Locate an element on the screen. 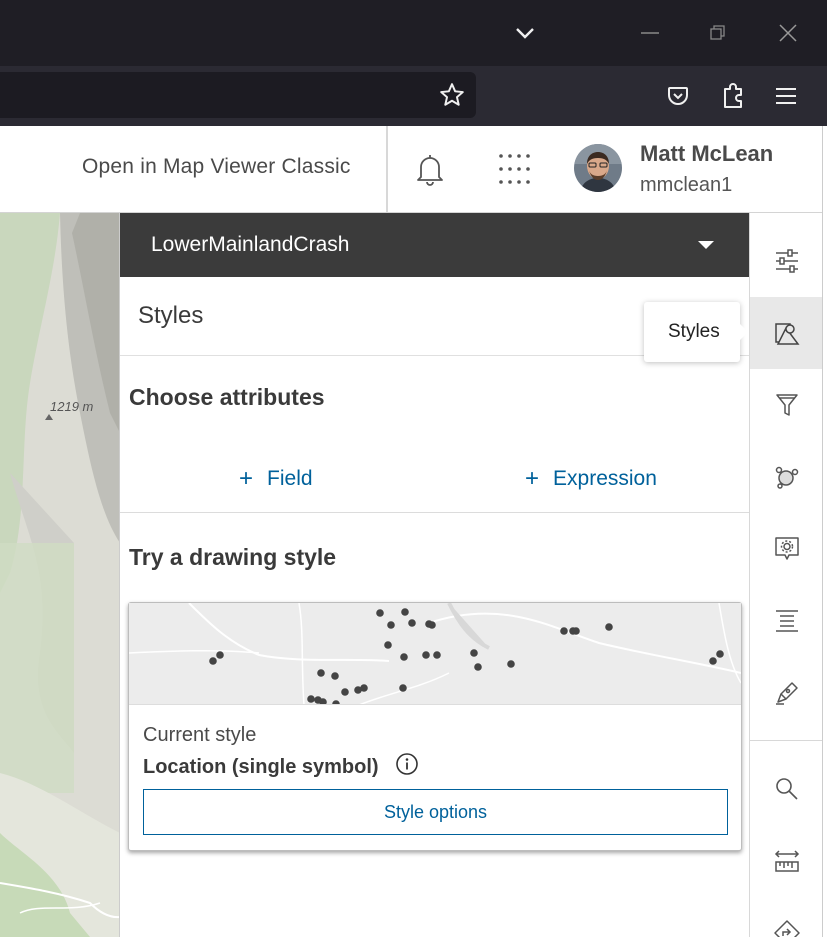  styles-tooltip: Styles is located at coordinates (696, 332).